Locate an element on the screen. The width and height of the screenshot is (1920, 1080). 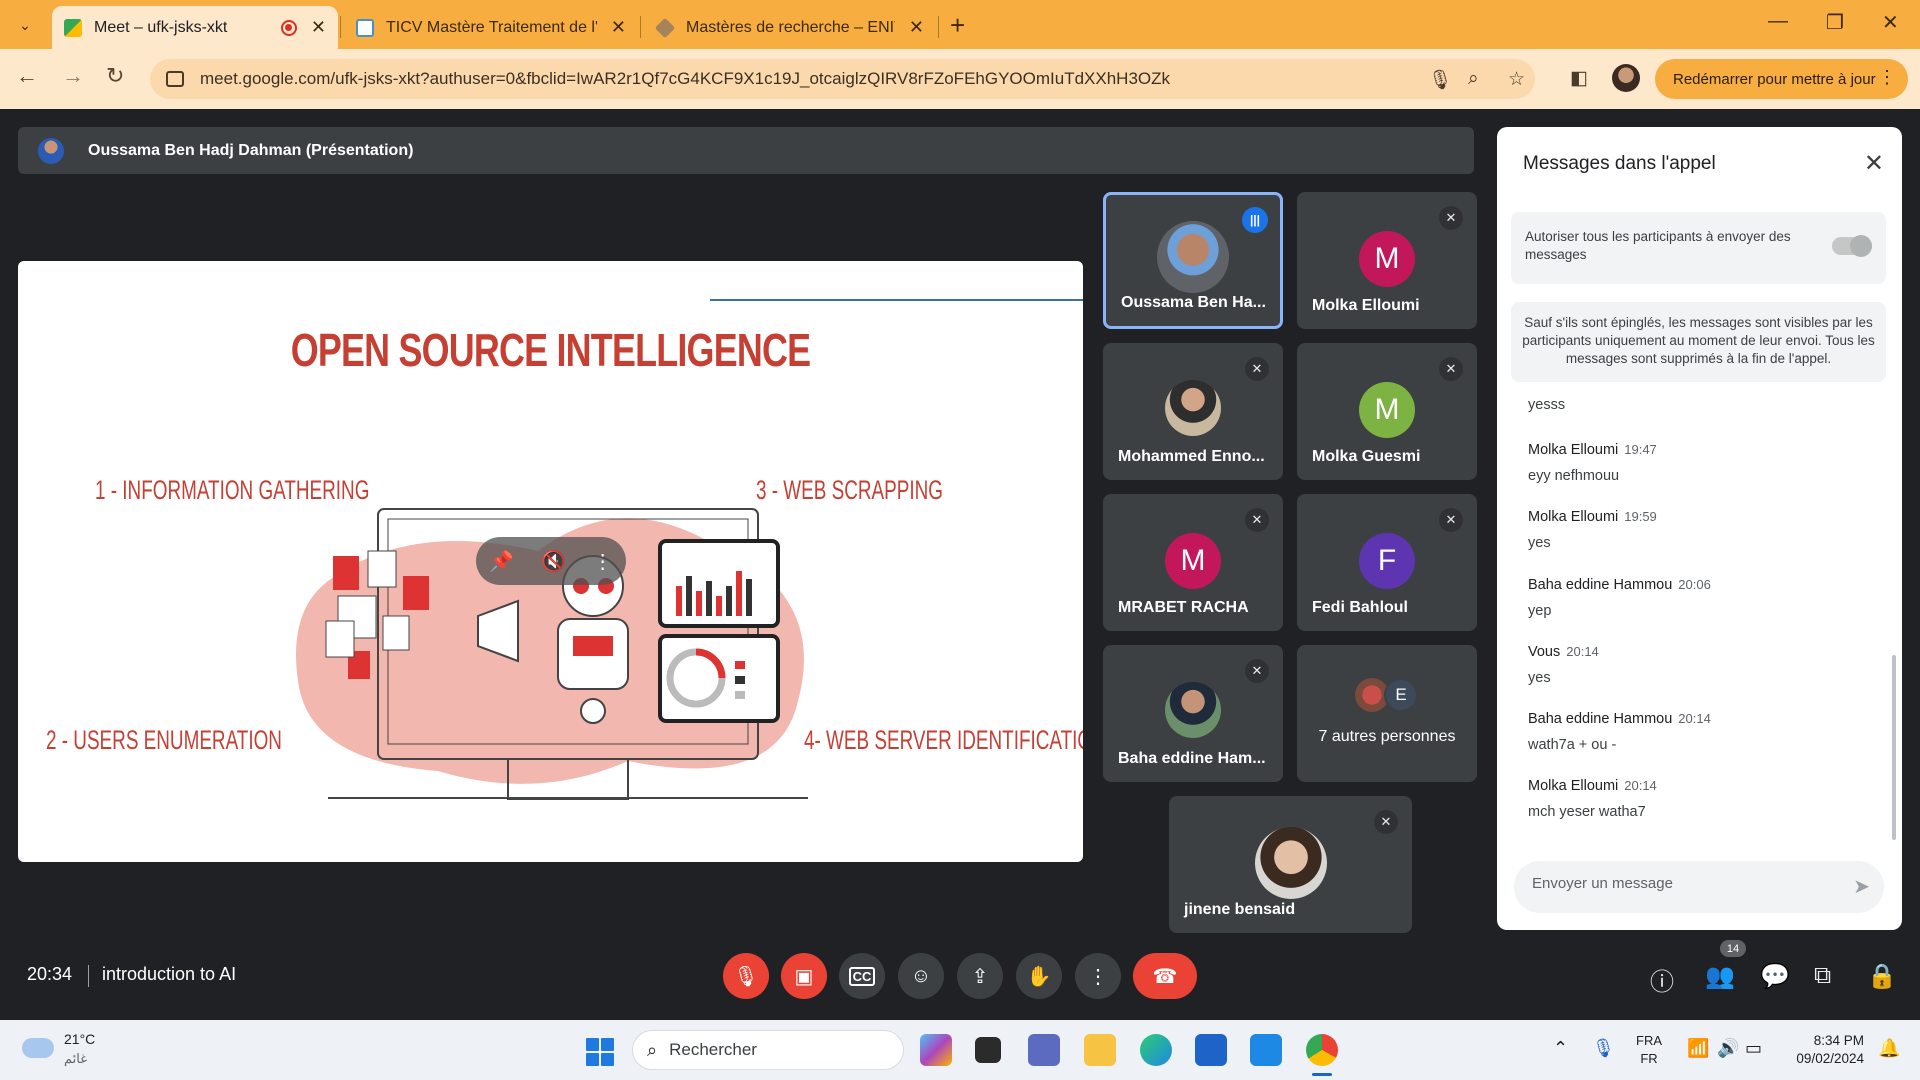
show-hidden-icons-icon: ⌃ is located at coordinates (1560, 1048).